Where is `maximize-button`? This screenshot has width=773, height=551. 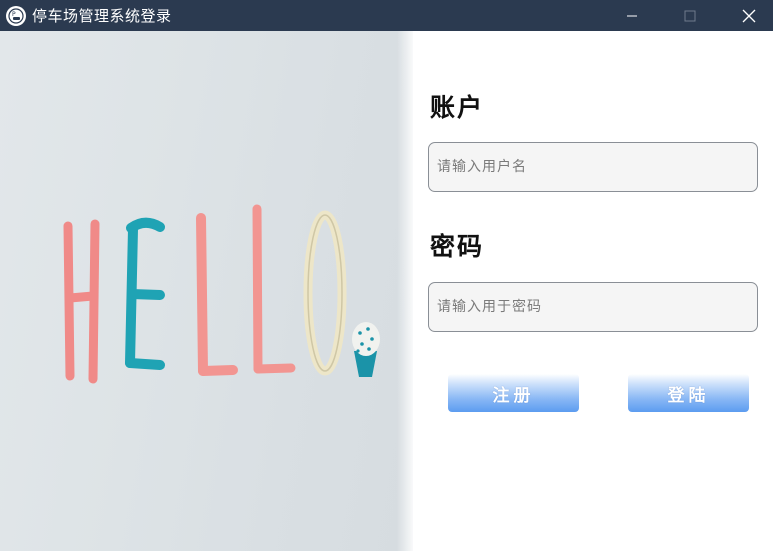 maximize-button is located at coordinates (690, 15).